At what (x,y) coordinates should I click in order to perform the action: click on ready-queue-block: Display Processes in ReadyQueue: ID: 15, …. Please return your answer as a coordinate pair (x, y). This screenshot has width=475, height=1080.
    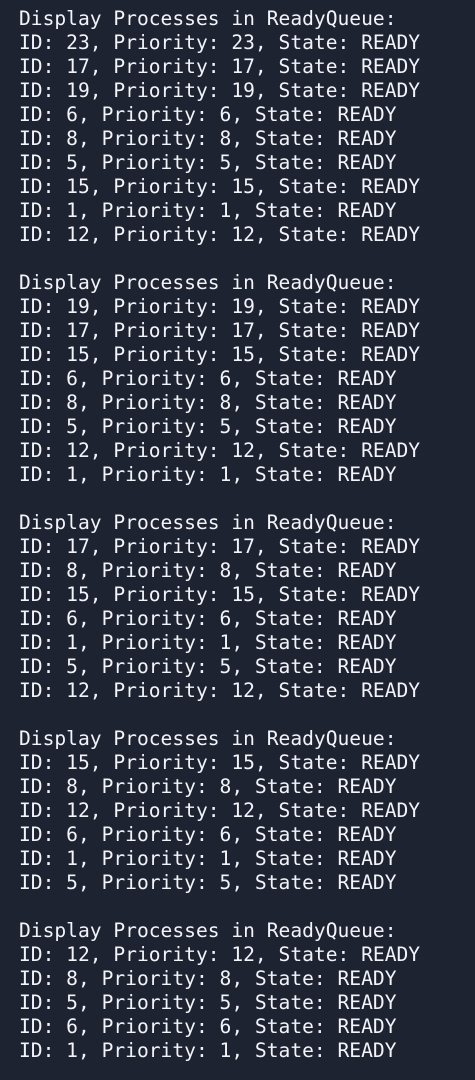
    Looking at the image, I should click on (247, 811).